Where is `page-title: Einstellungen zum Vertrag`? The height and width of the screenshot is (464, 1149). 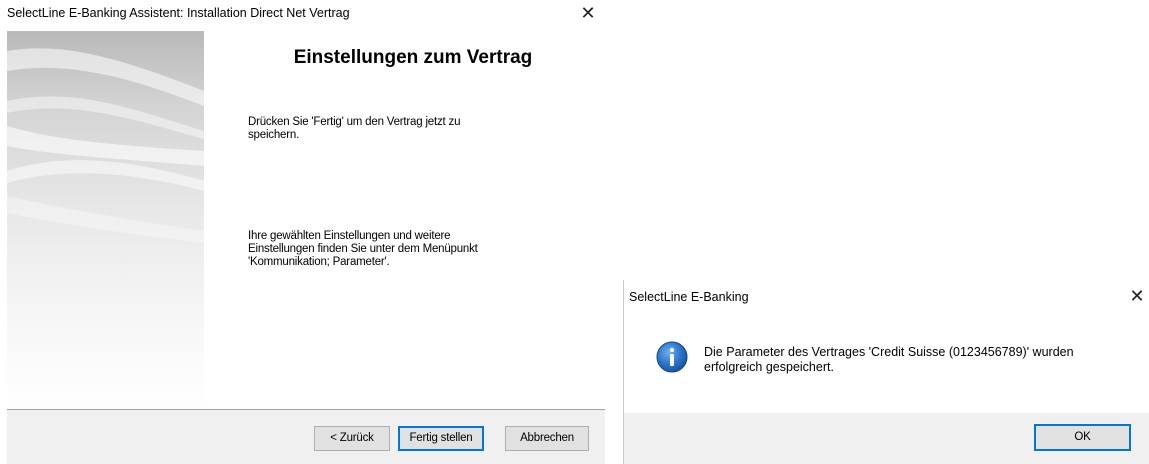
page-title: Einstellungen zum Vertrag is located at coordinates (413, 57).